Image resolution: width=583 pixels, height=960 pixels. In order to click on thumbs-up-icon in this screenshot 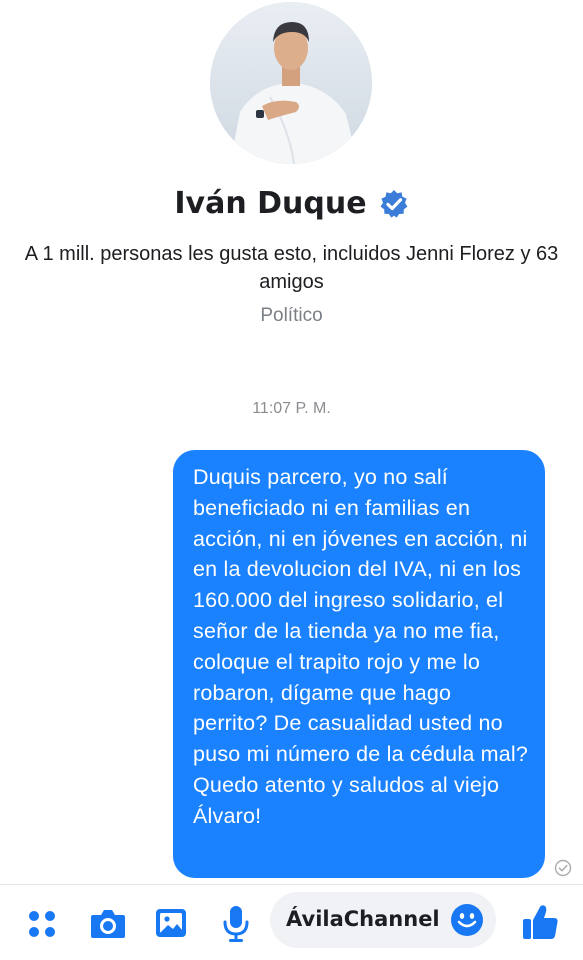, I will do `click(540, 922)`.